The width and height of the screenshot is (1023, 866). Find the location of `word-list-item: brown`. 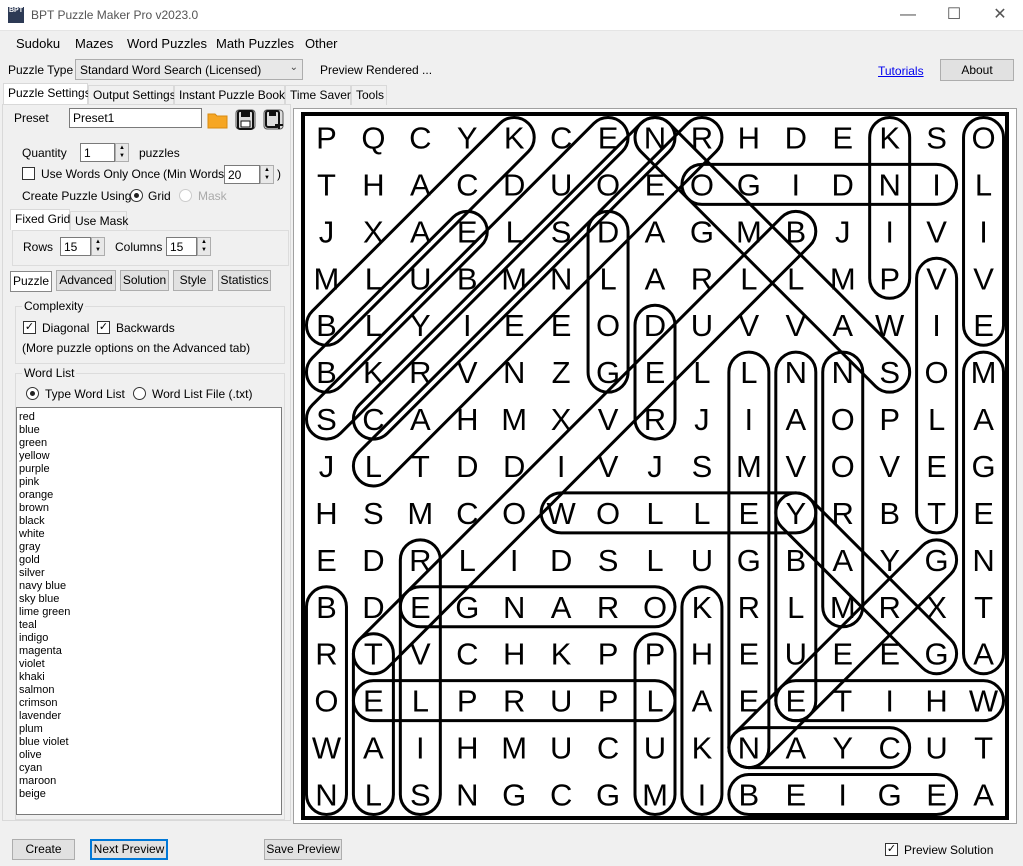

word-list-item: brown is located at coordinates (34, 508).